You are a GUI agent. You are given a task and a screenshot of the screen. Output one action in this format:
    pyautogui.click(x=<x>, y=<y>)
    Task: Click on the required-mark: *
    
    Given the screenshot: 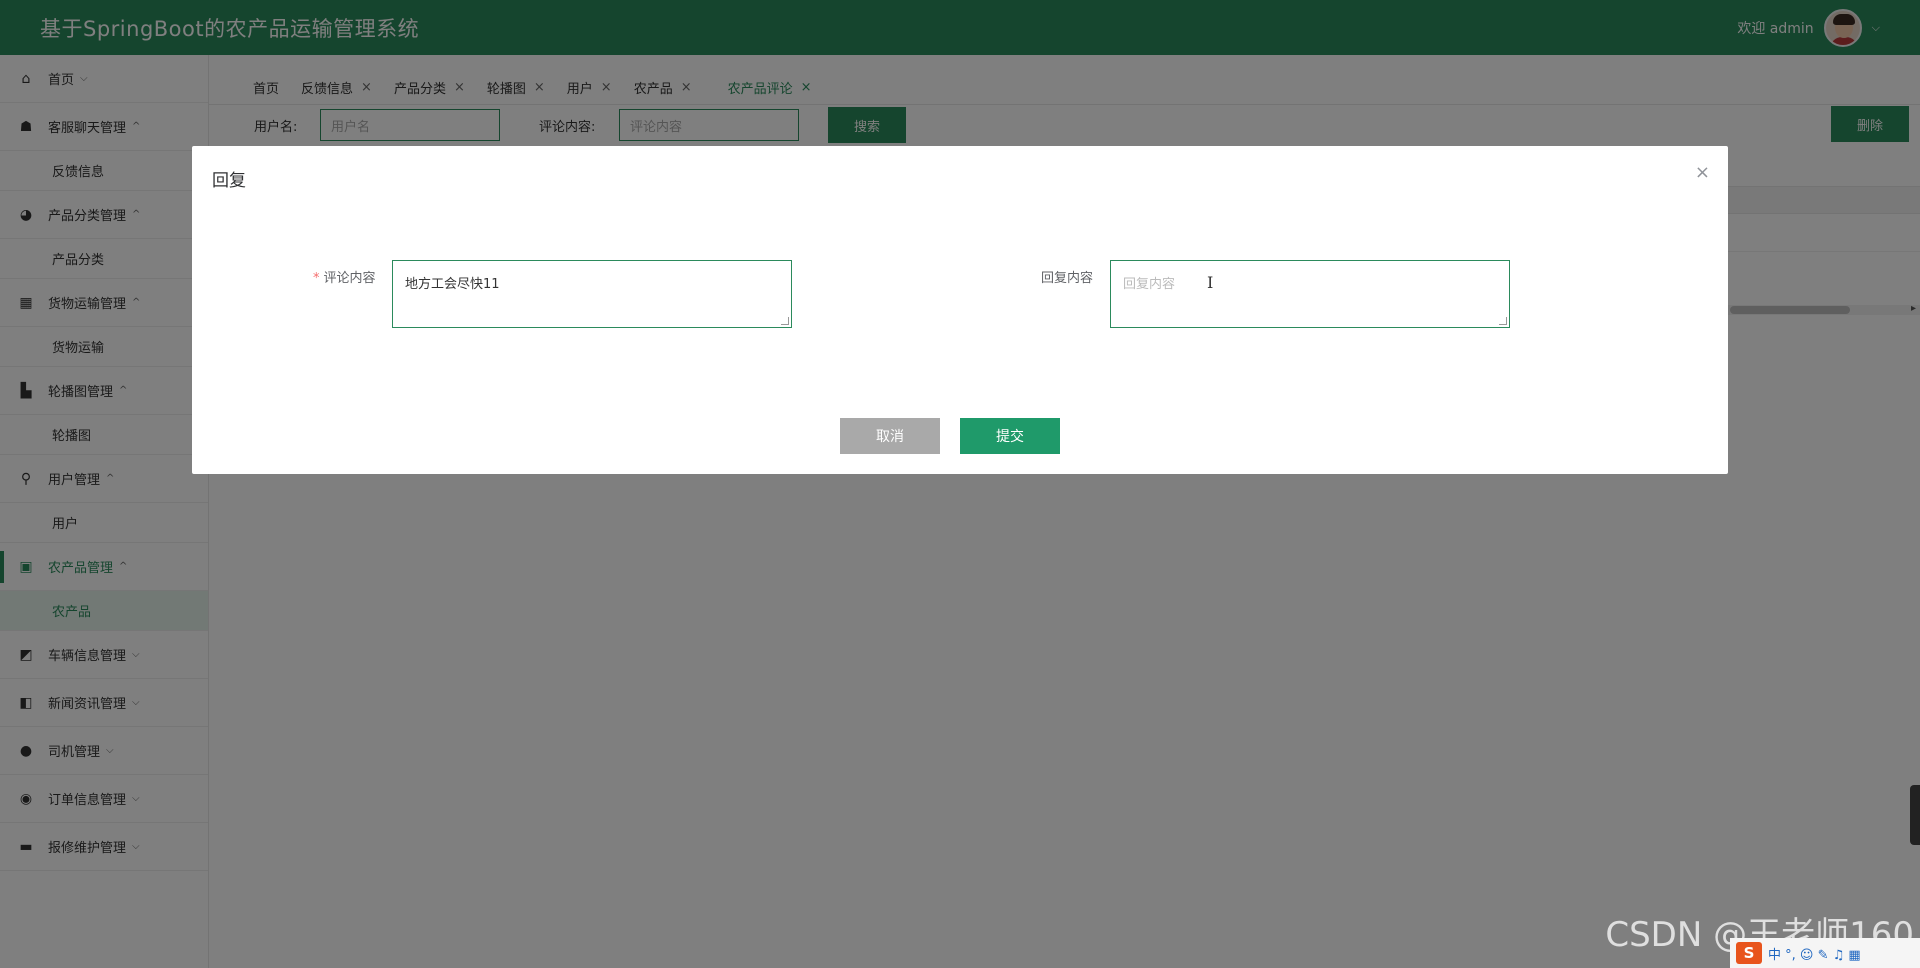 What is the action you would take?
    pyautogui.click(x=316, y=278)
    